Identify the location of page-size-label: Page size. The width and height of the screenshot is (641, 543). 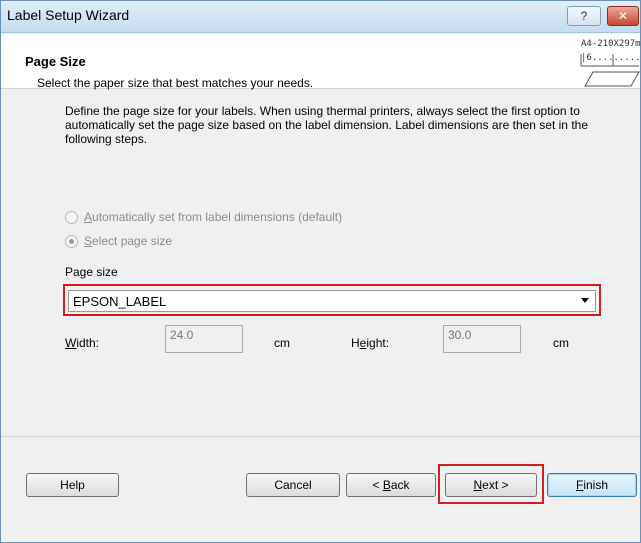
(91, 272).